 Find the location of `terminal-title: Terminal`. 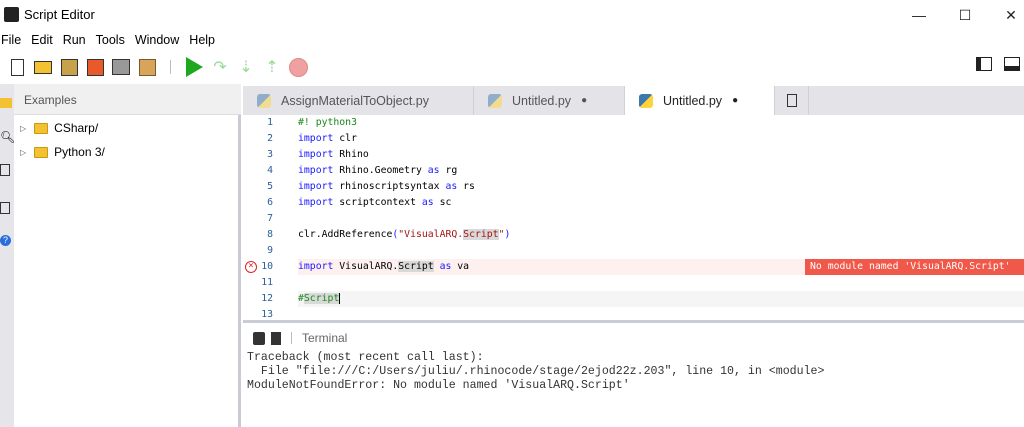

terminal-title: Terminal is located at coordinates (324, 338).